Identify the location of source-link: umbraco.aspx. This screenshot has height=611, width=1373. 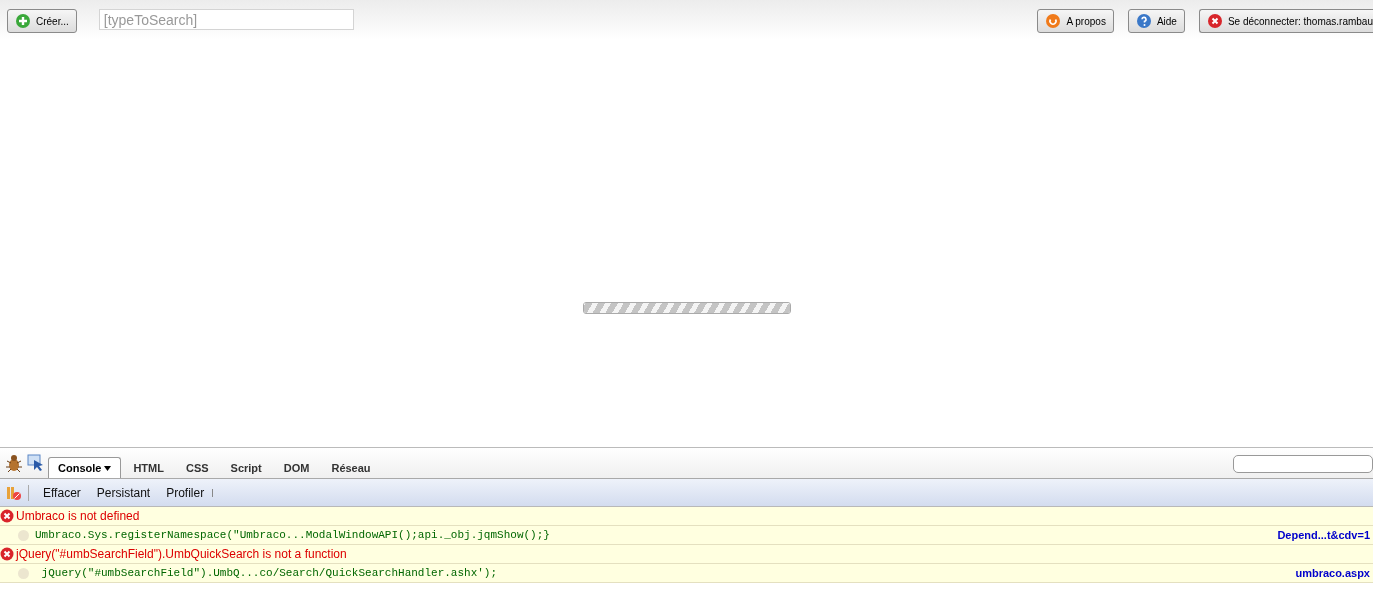
(1334, 573).